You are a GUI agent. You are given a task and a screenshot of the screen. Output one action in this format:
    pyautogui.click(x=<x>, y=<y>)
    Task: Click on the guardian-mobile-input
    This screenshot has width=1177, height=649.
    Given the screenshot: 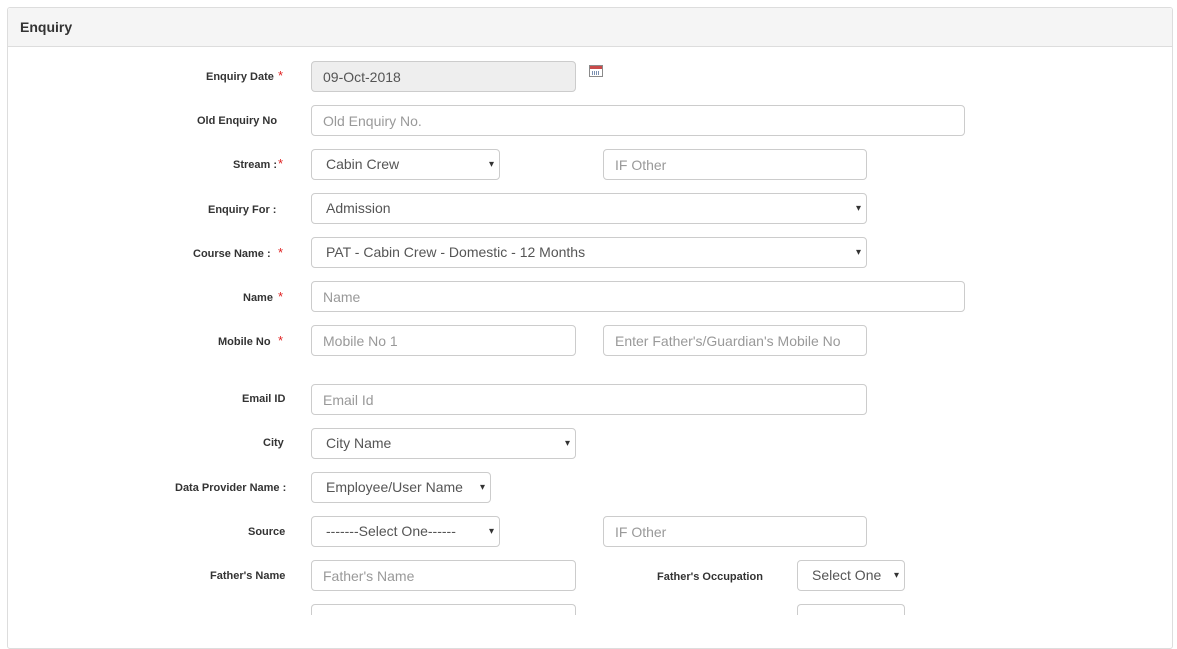 What is the action you would take?
    pyautogui.click(x=735, y=340)
    